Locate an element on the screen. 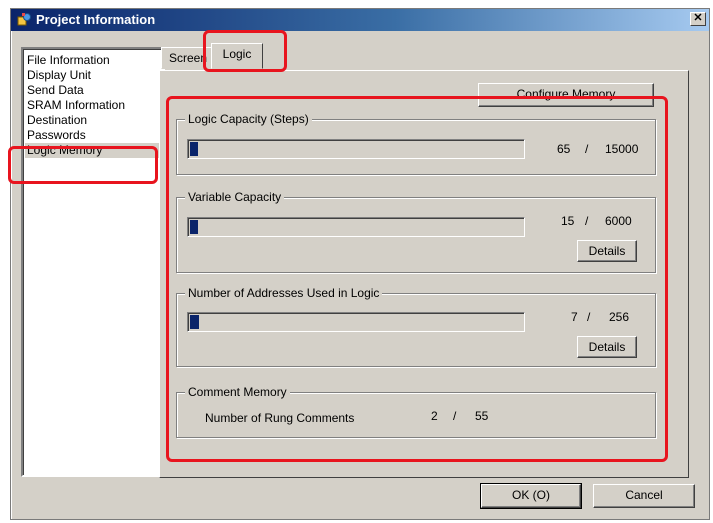 This screenshot has width=713, height=523. nav-item-destination: Destination is located at coordinates (57, 120).